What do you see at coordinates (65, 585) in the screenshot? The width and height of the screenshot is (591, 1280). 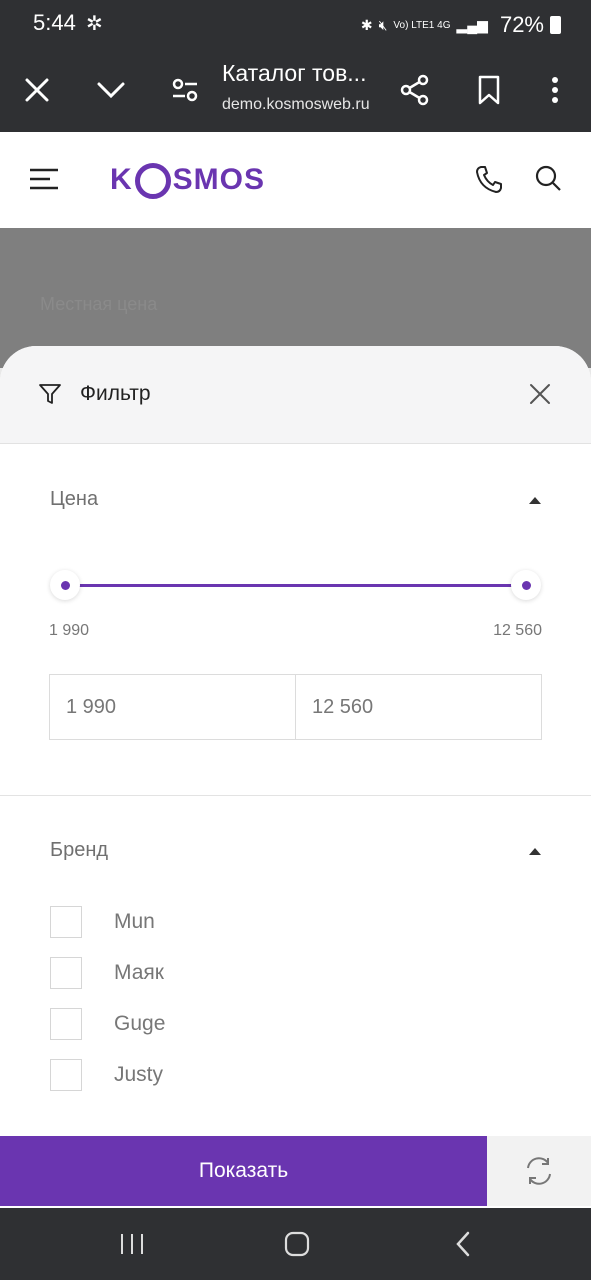 I see `price-min-handle` at bounding box center [65, 585].